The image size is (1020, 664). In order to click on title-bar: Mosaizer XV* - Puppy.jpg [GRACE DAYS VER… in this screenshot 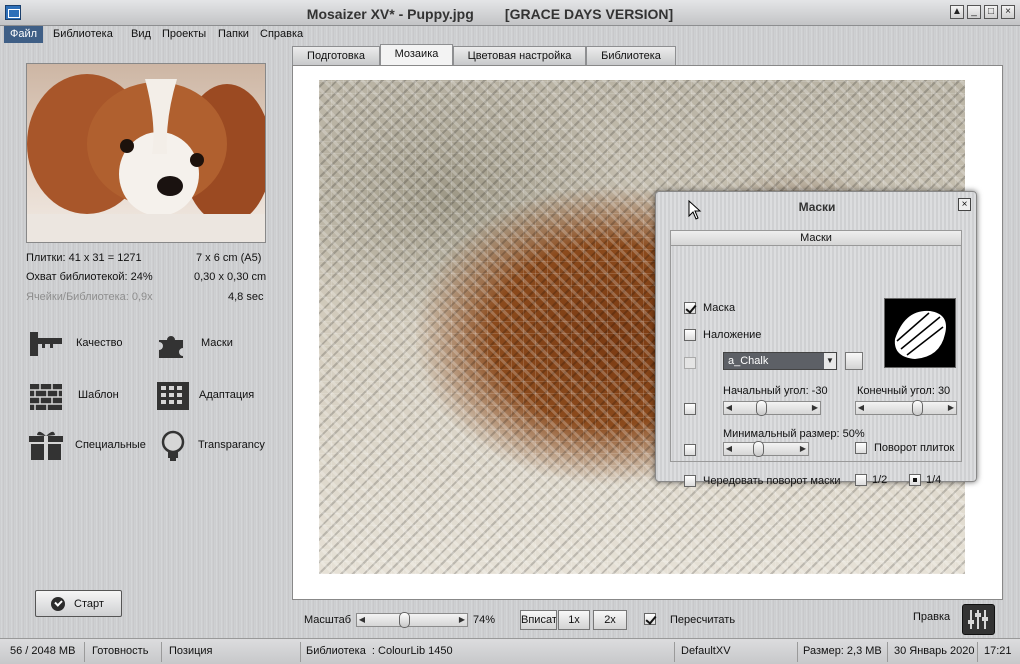, I will do `click(510, 13)`.